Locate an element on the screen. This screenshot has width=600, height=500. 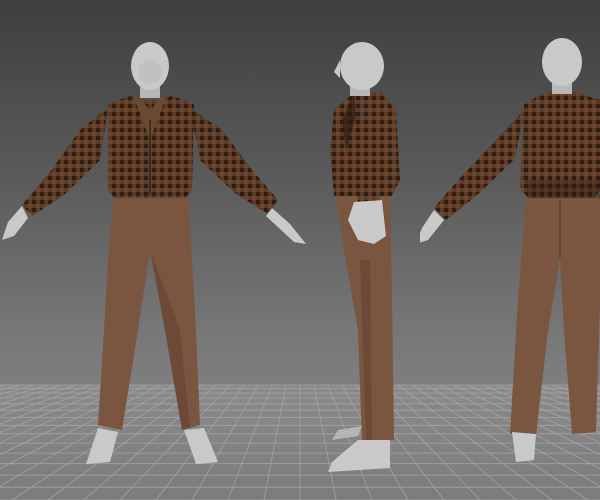
back-head is located at coordinates (562, 62).